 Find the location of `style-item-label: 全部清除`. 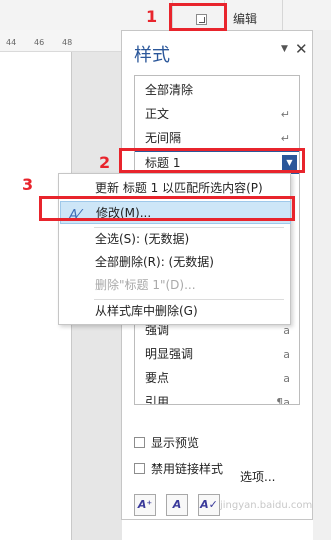

style-item-label: 全部清除 is located at coordinates (169, 90).